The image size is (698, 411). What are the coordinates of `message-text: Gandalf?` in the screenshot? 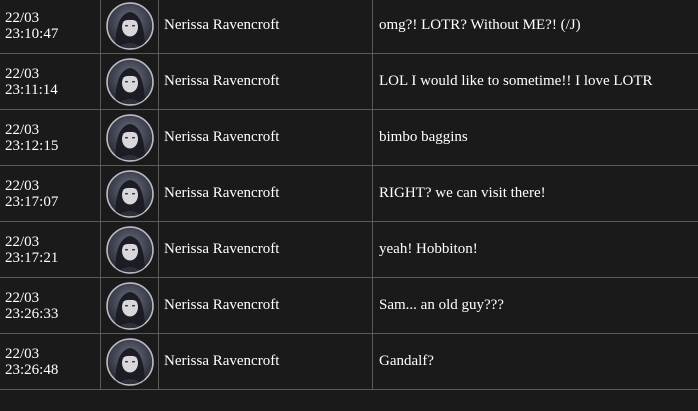 It's located at (535, 361).